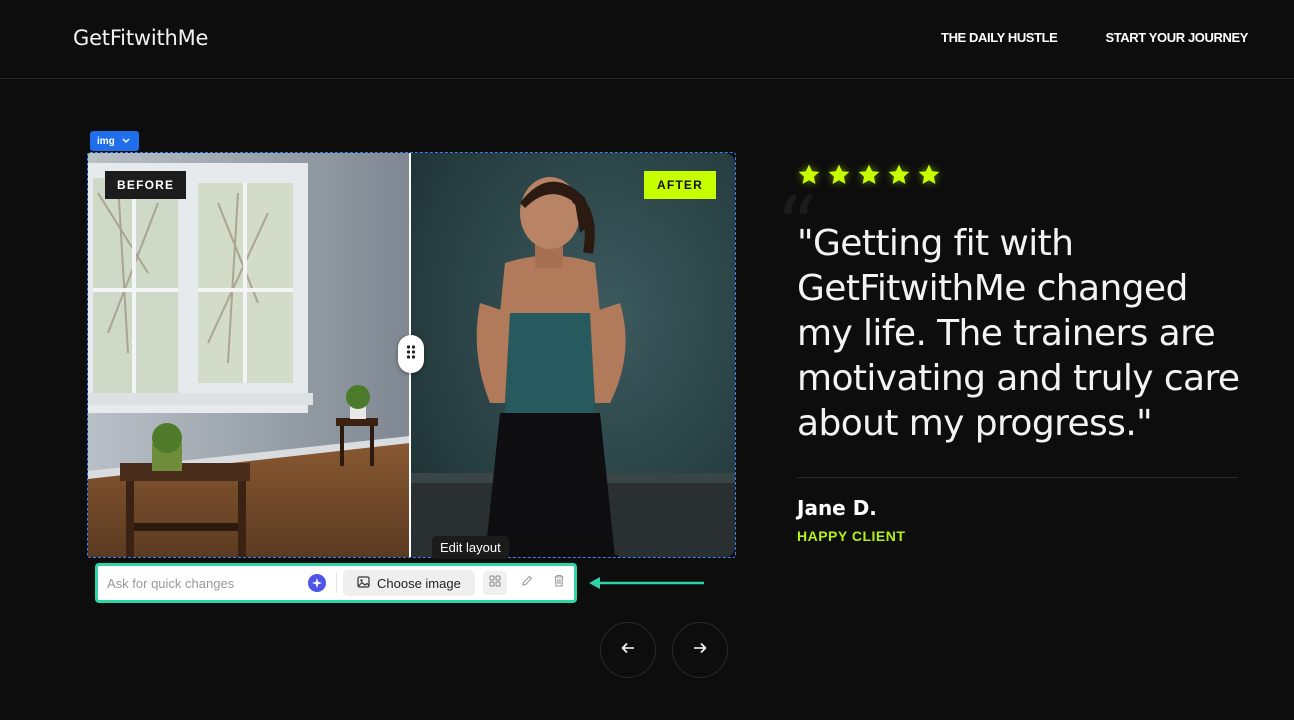 This screenshot has height=720, width=1294. Describe the element at coordinates (249, 355) in the screenshot. I see `before-image: BEFORE` at that location.